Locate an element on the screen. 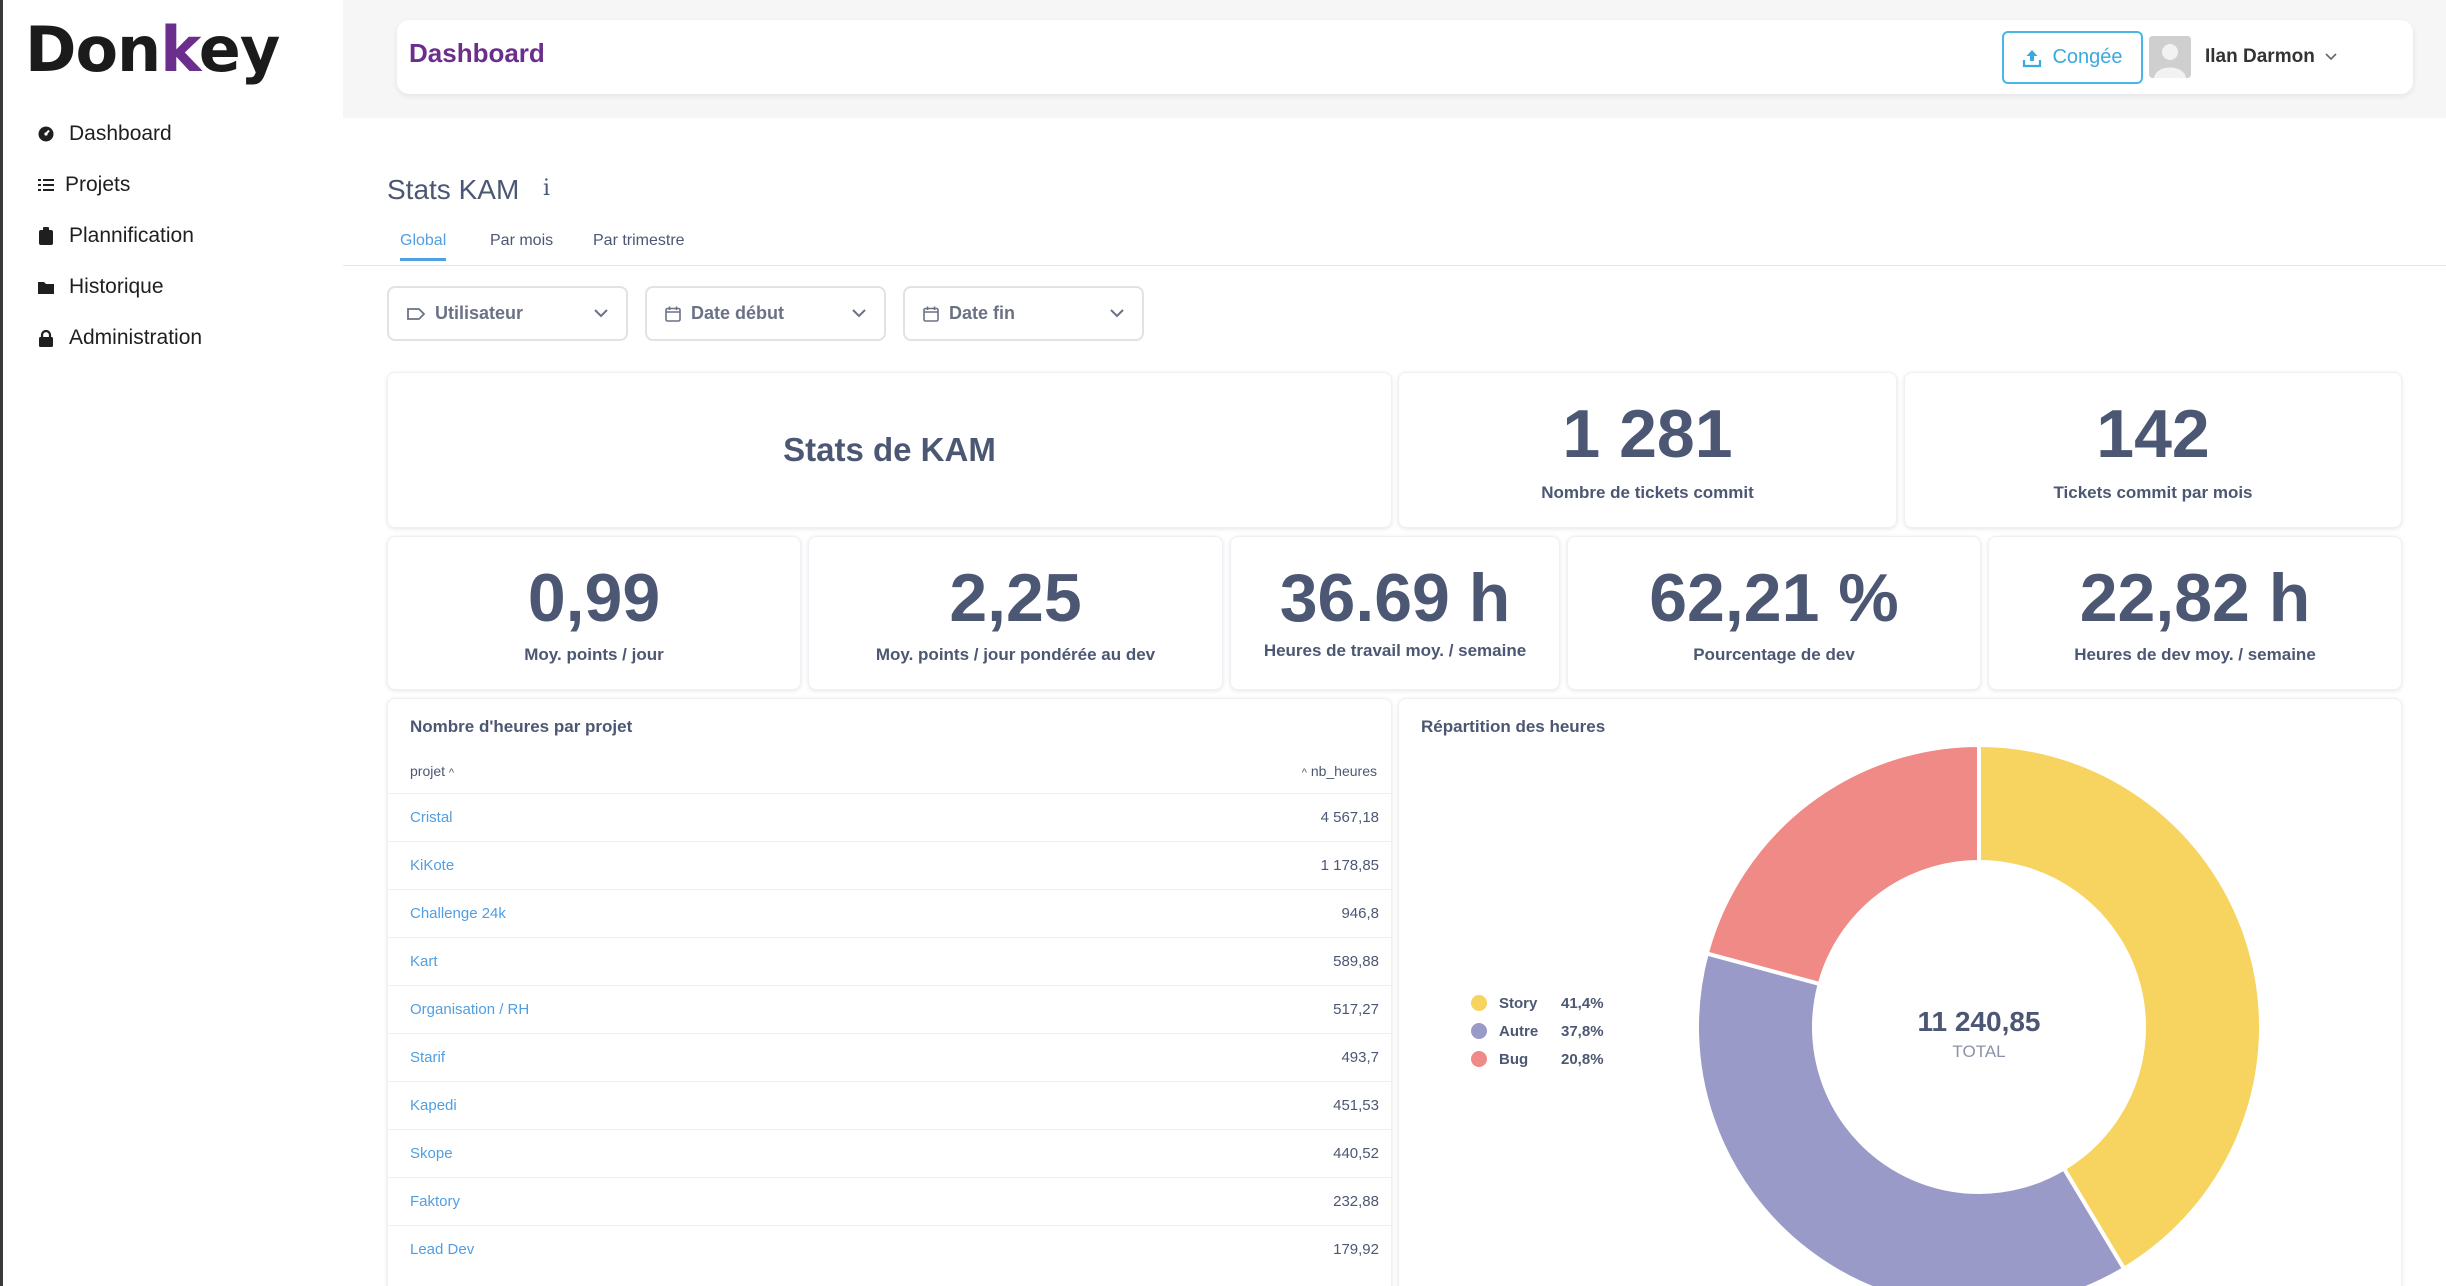  stat-caption: Nombre de tickets commit is located at coordinates (1647, 492).